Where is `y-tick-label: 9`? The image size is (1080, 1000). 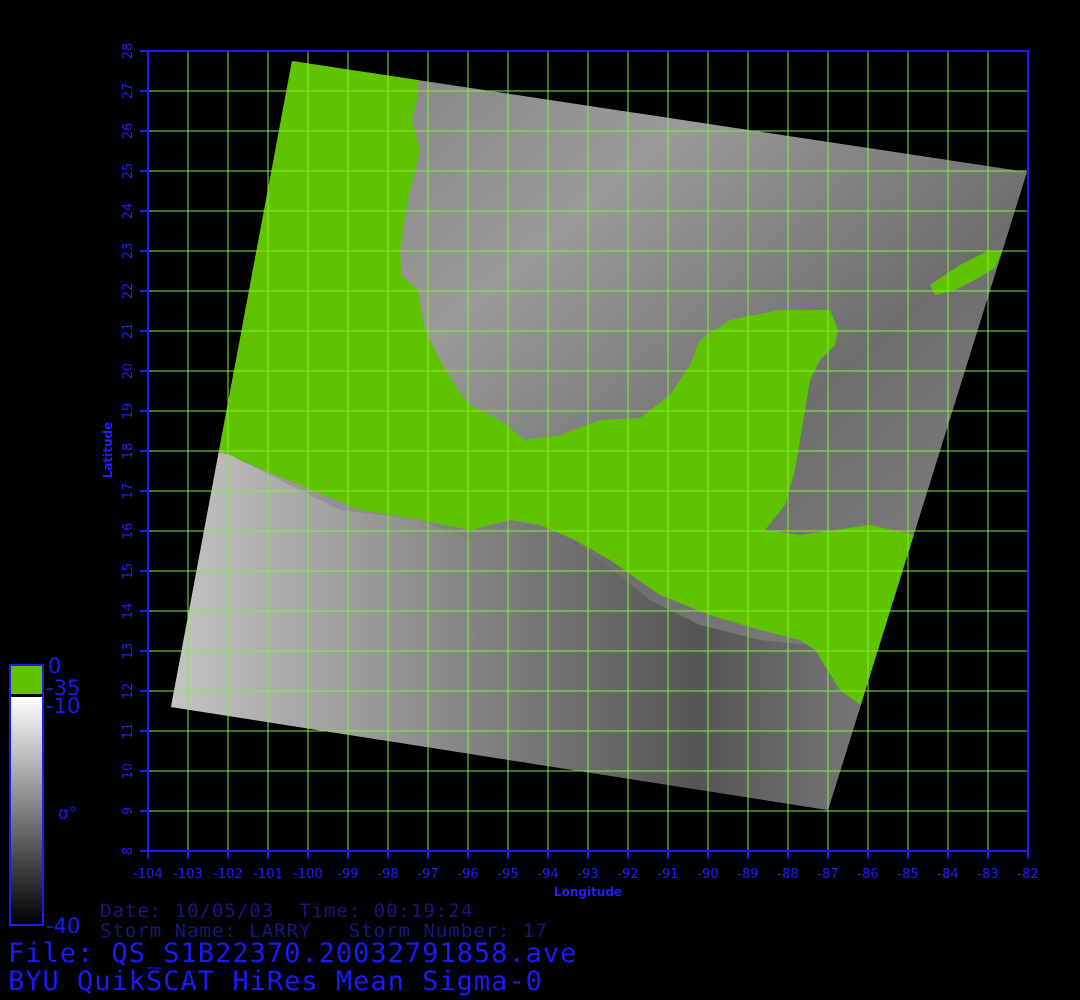 y-tick-label: 9 is located at coordinates (128, 811).